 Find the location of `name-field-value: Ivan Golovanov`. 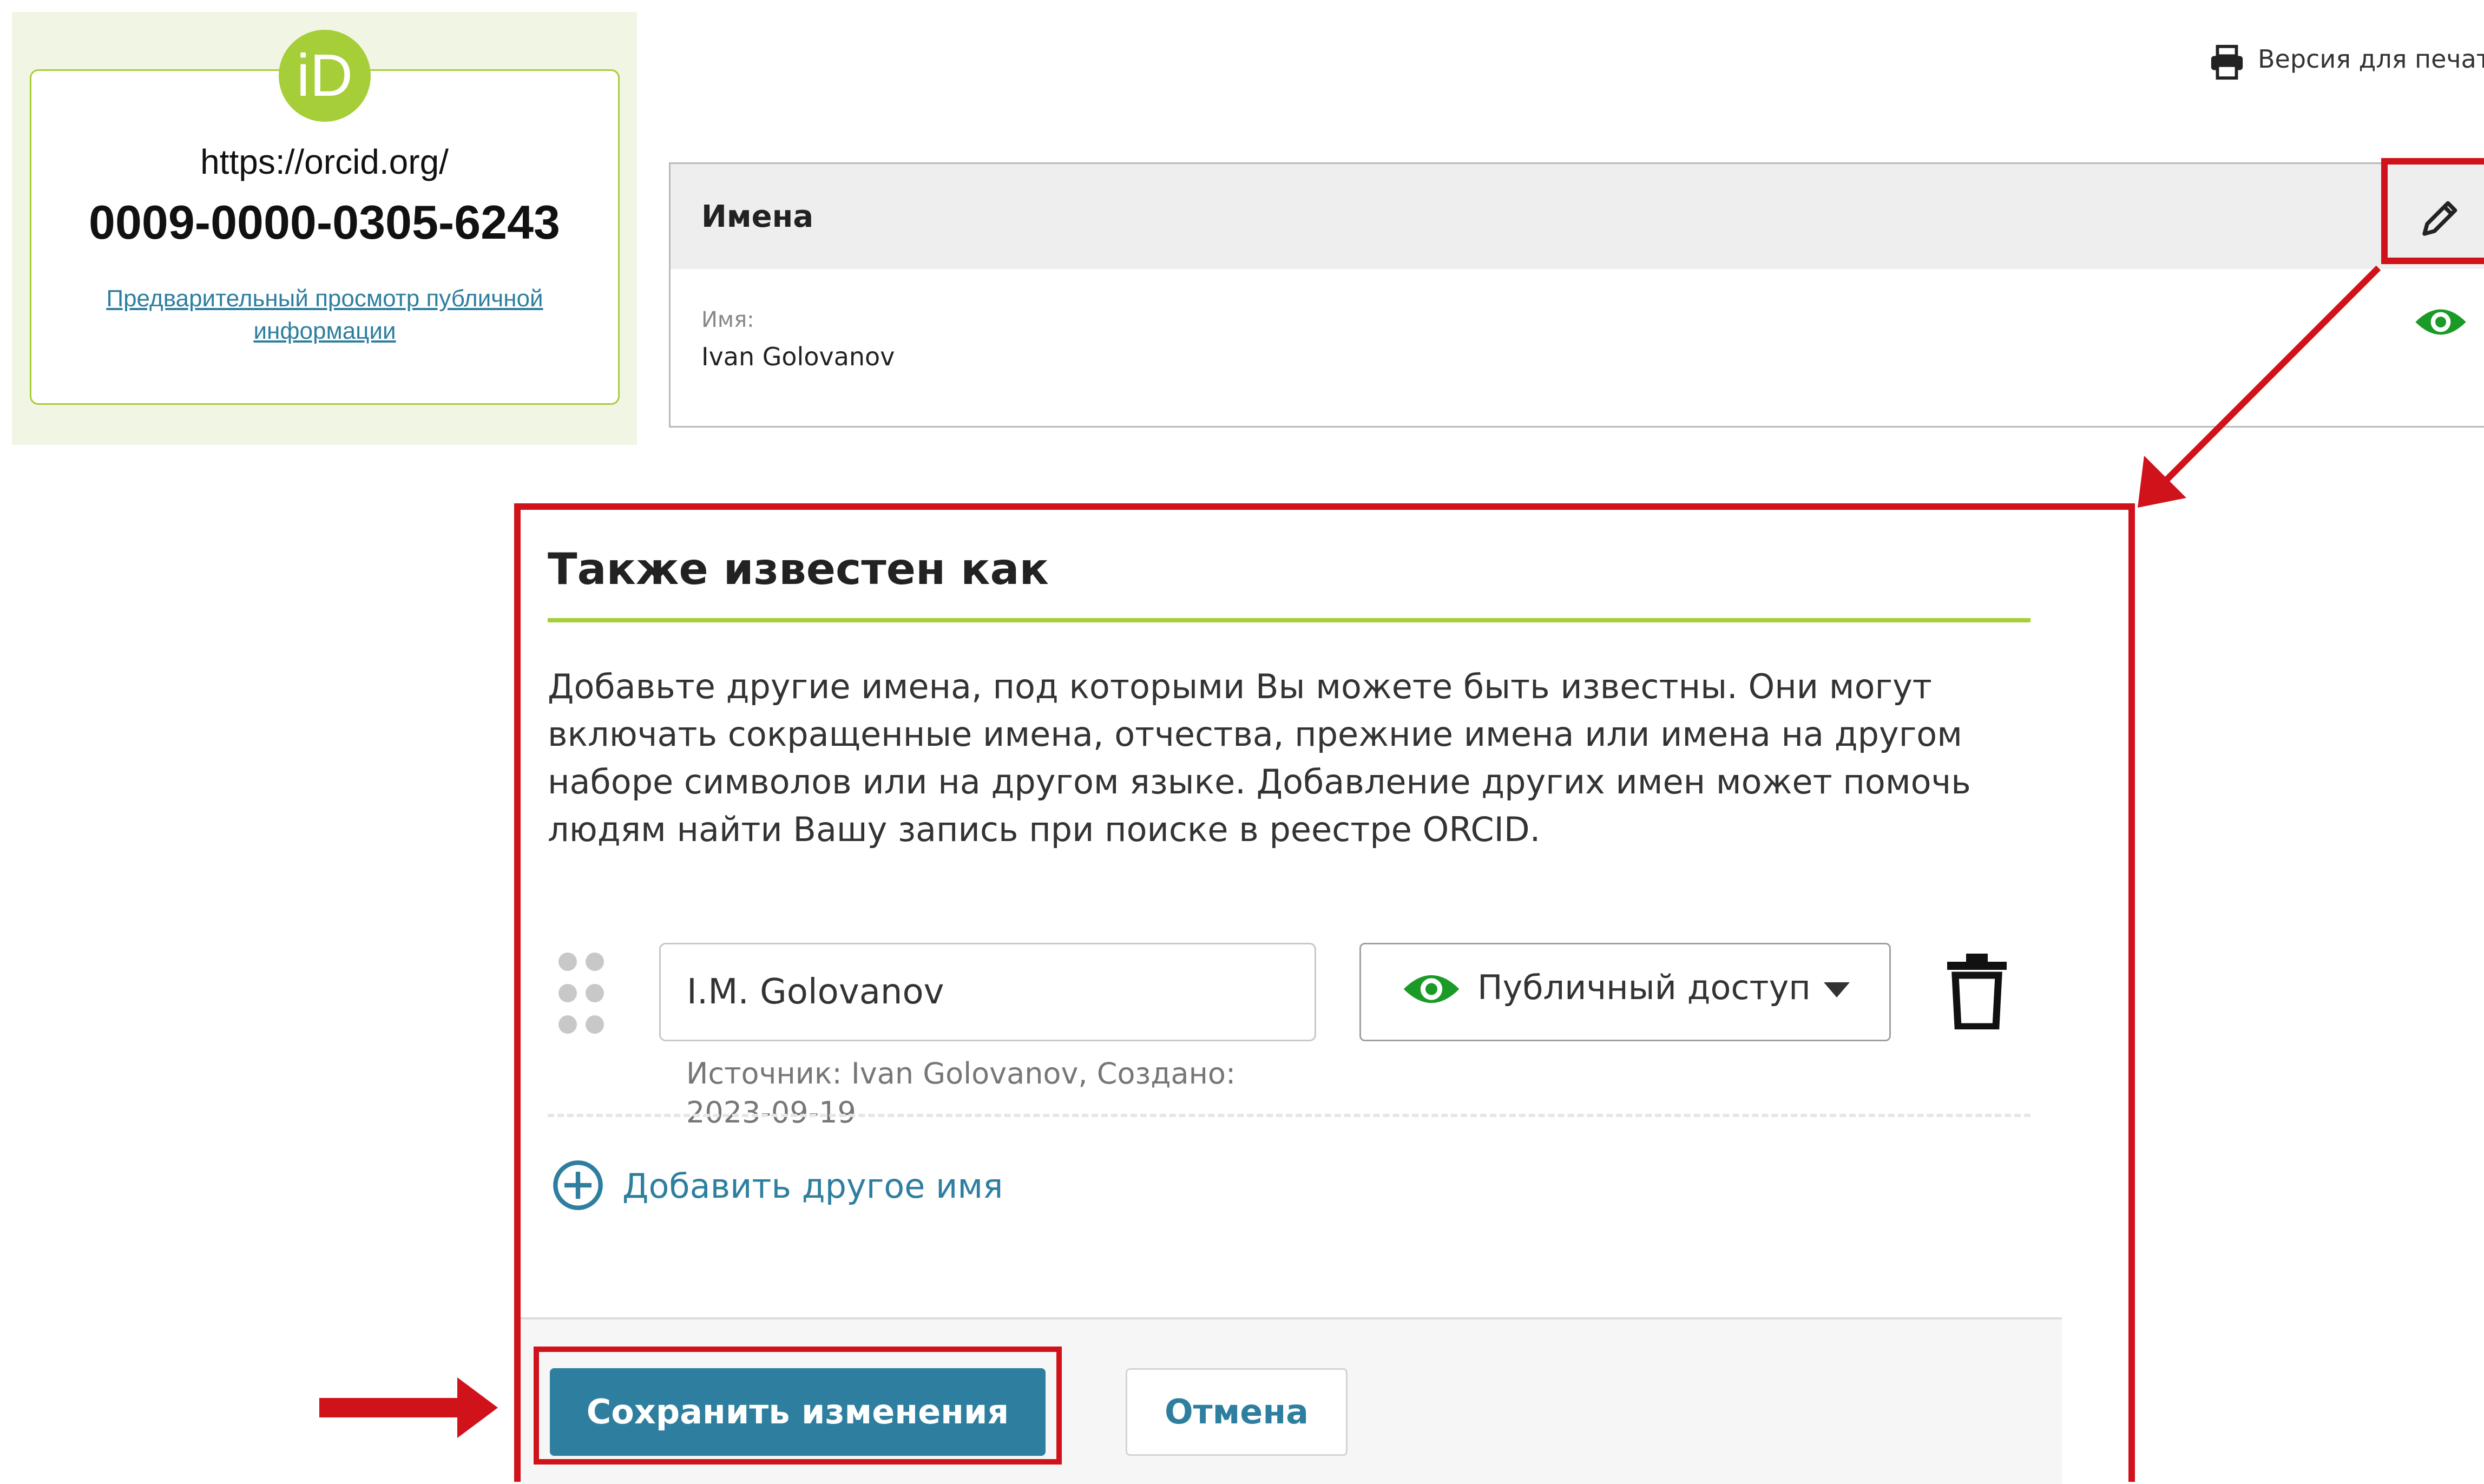

name-field-value: Ivan Golovanov is located at coordinates (798, 356).